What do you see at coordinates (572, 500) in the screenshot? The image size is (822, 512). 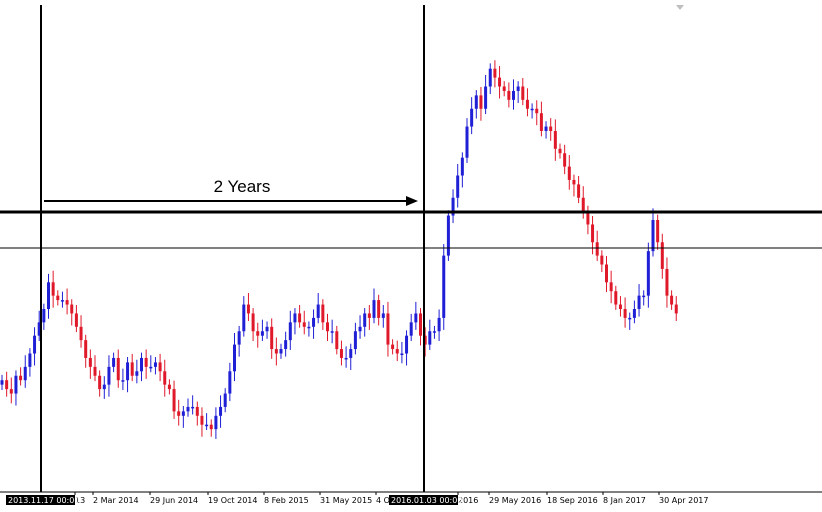 I see `x-tick-label: 18 Sep 2016` at bounding box center [572, 500].